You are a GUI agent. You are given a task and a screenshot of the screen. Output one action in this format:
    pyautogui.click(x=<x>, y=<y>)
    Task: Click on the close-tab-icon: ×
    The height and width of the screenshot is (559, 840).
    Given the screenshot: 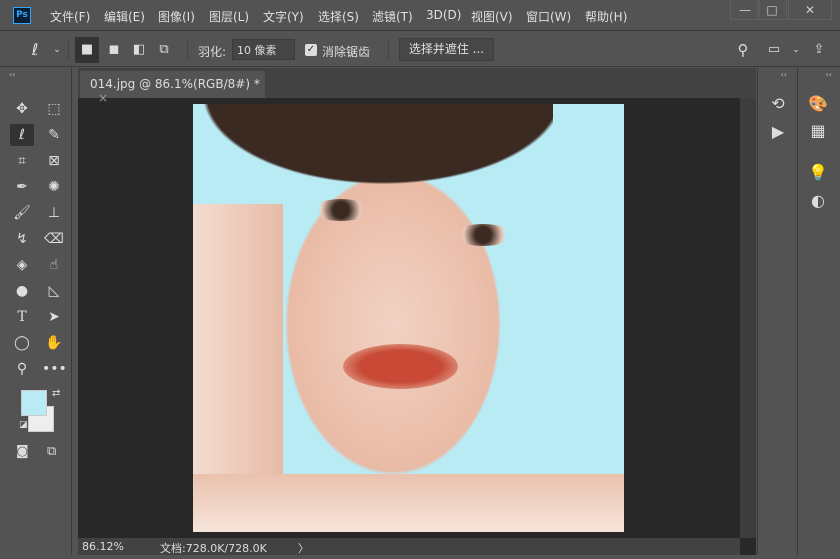 What is the action you would take?
    pyautogui.click(x=103, y=98)
    